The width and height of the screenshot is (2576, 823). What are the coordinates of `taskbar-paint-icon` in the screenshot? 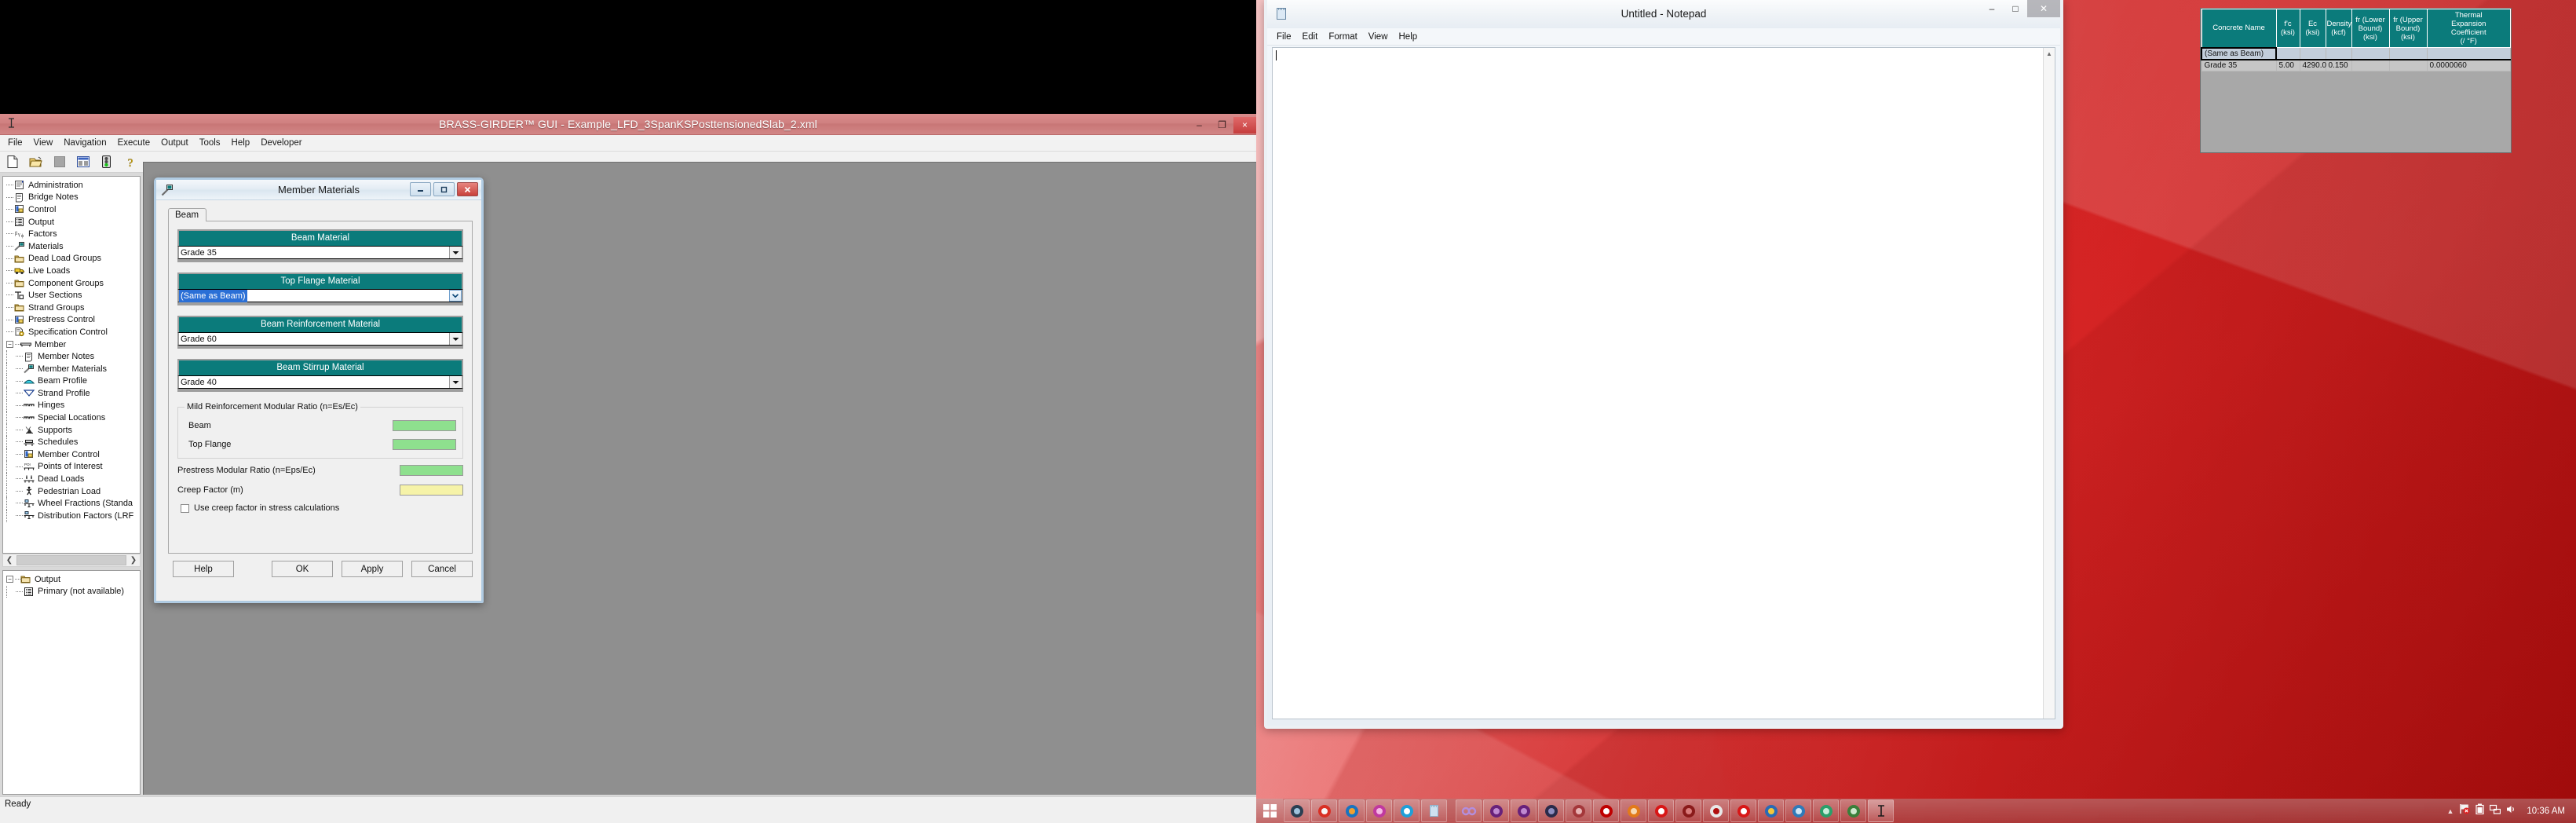 It's located at (1771, 810).